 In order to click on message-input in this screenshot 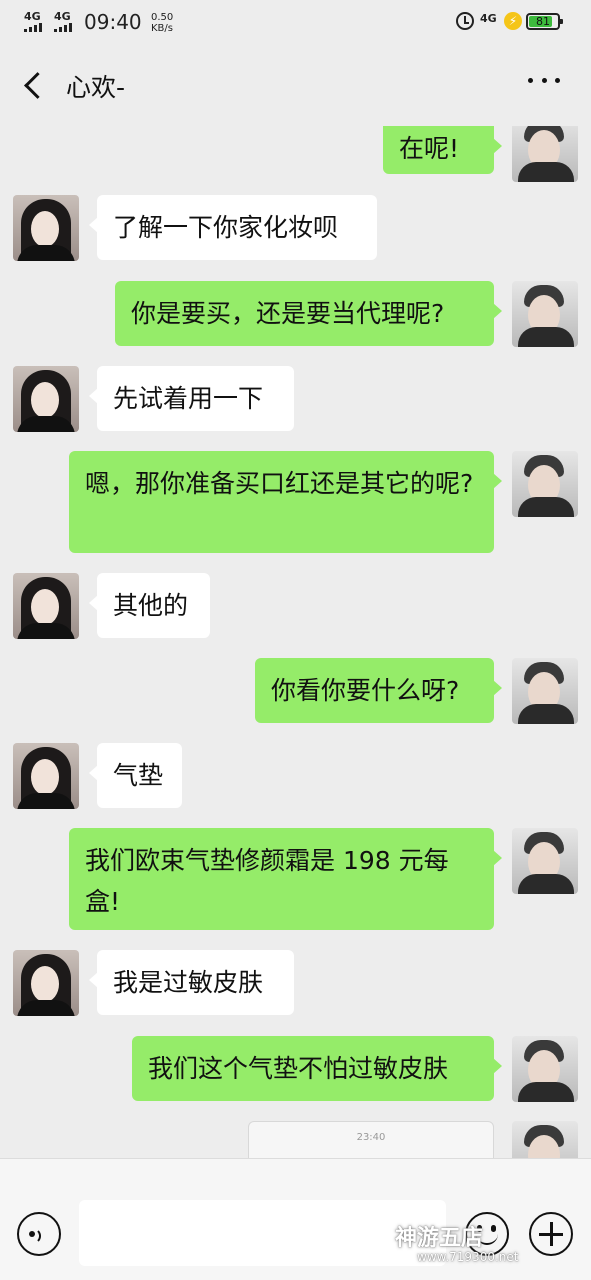, I will do `click(262, 1233)`.